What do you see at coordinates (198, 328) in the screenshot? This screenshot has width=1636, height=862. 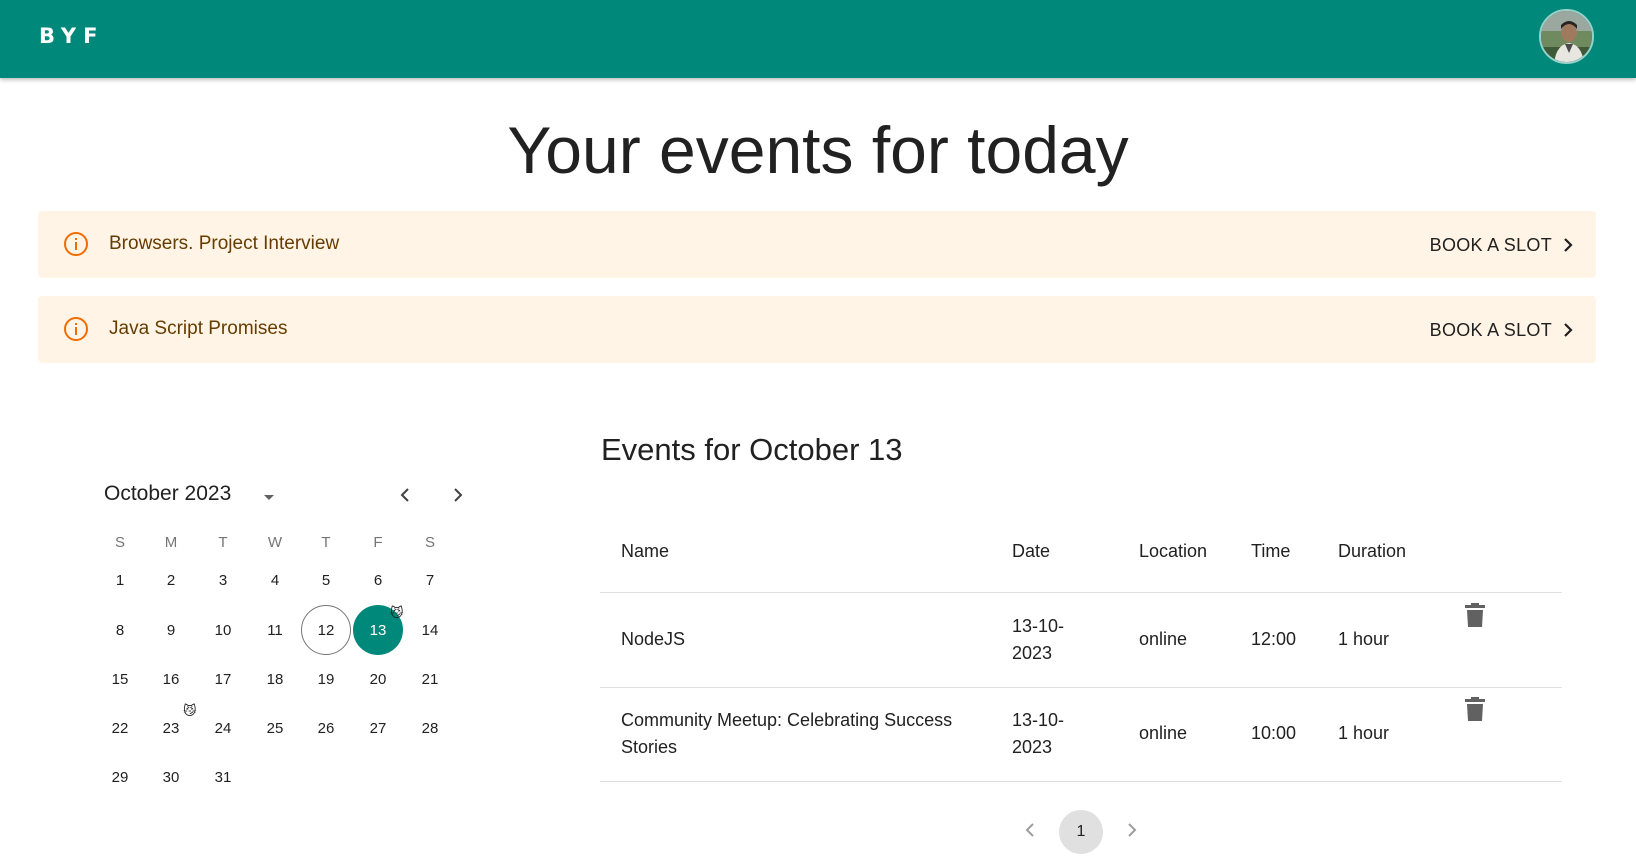 I see `alert-text: Java Script Promises` at bounding box center [198, 328].